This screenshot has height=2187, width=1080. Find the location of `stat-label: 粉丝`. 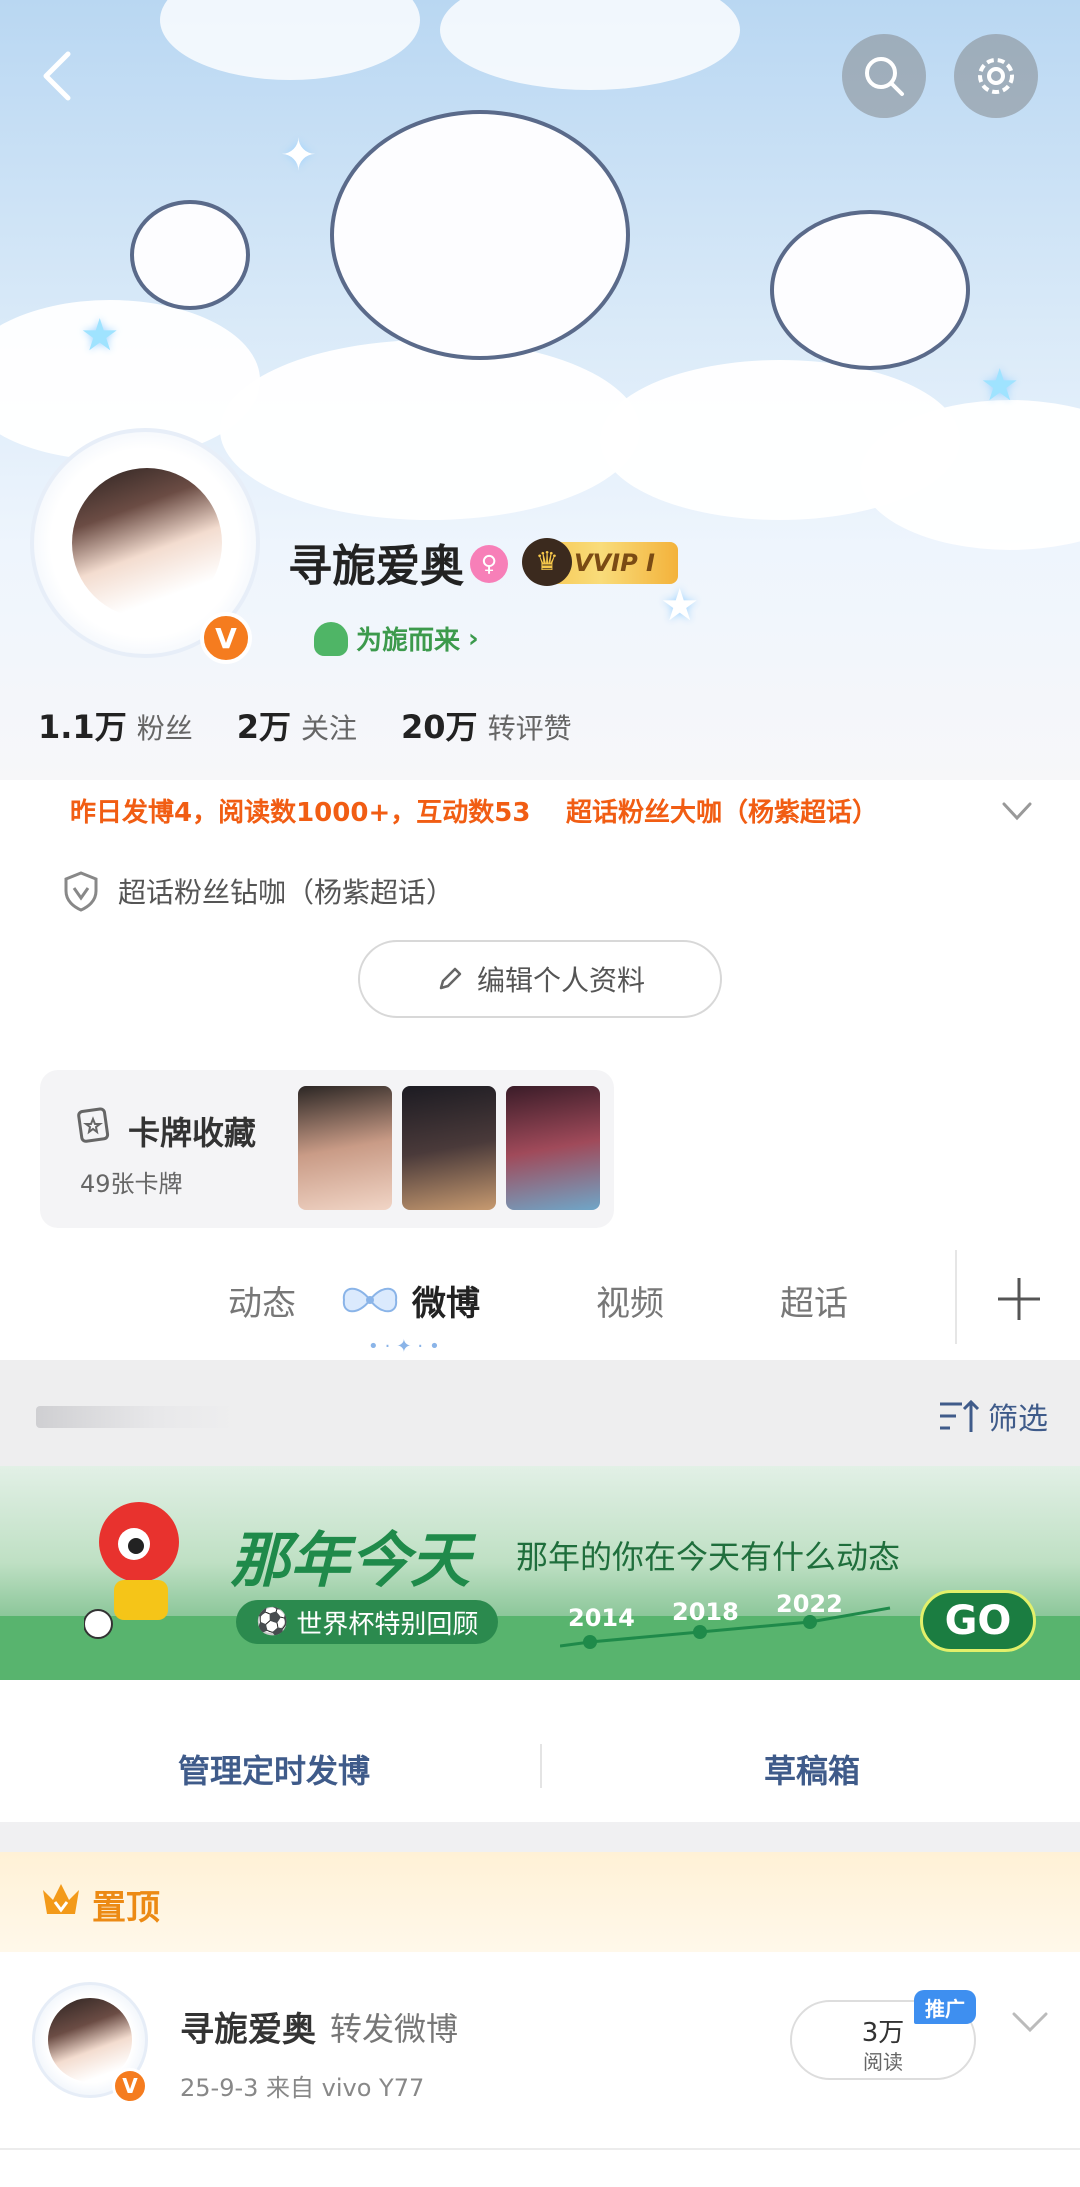

stat-label: 粉丝 is located at coordinates (164, 728).